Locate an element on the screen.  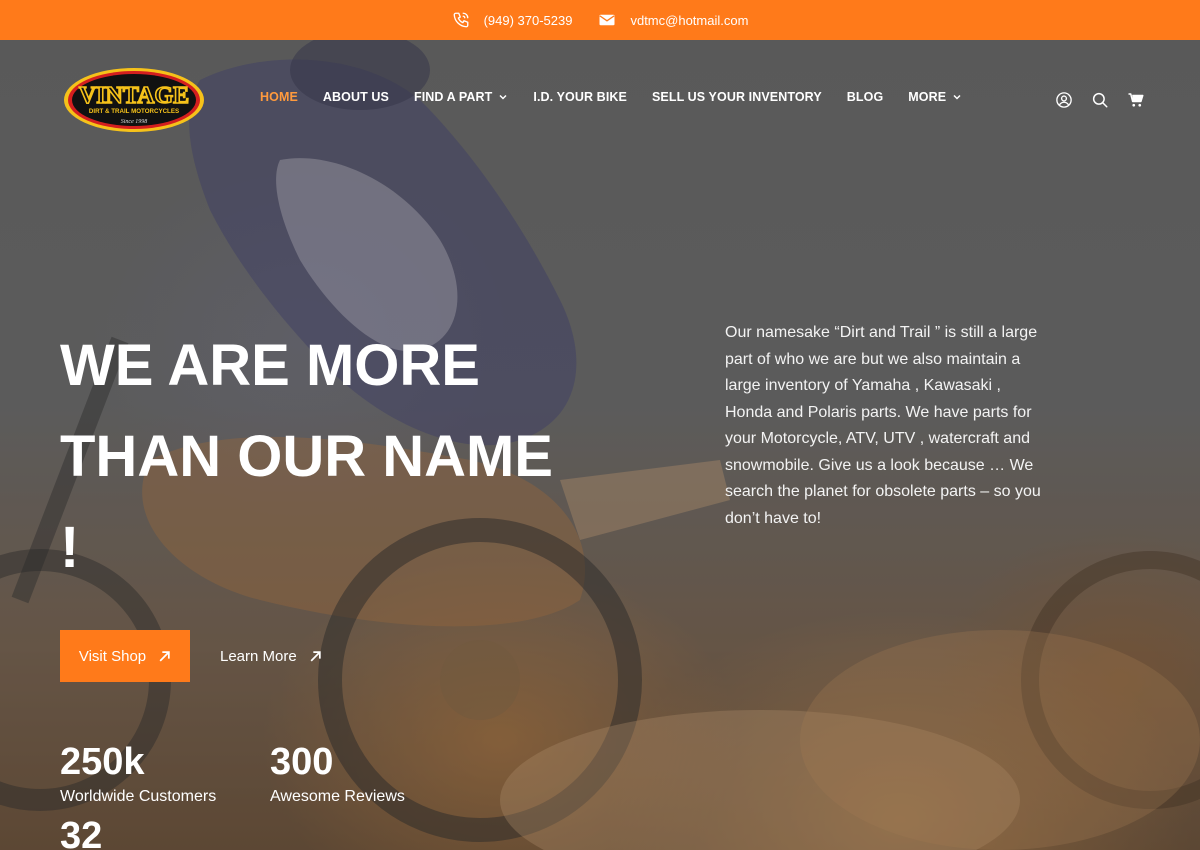
stat-label: Awesome Reviews is located at coordinates (337, 796).